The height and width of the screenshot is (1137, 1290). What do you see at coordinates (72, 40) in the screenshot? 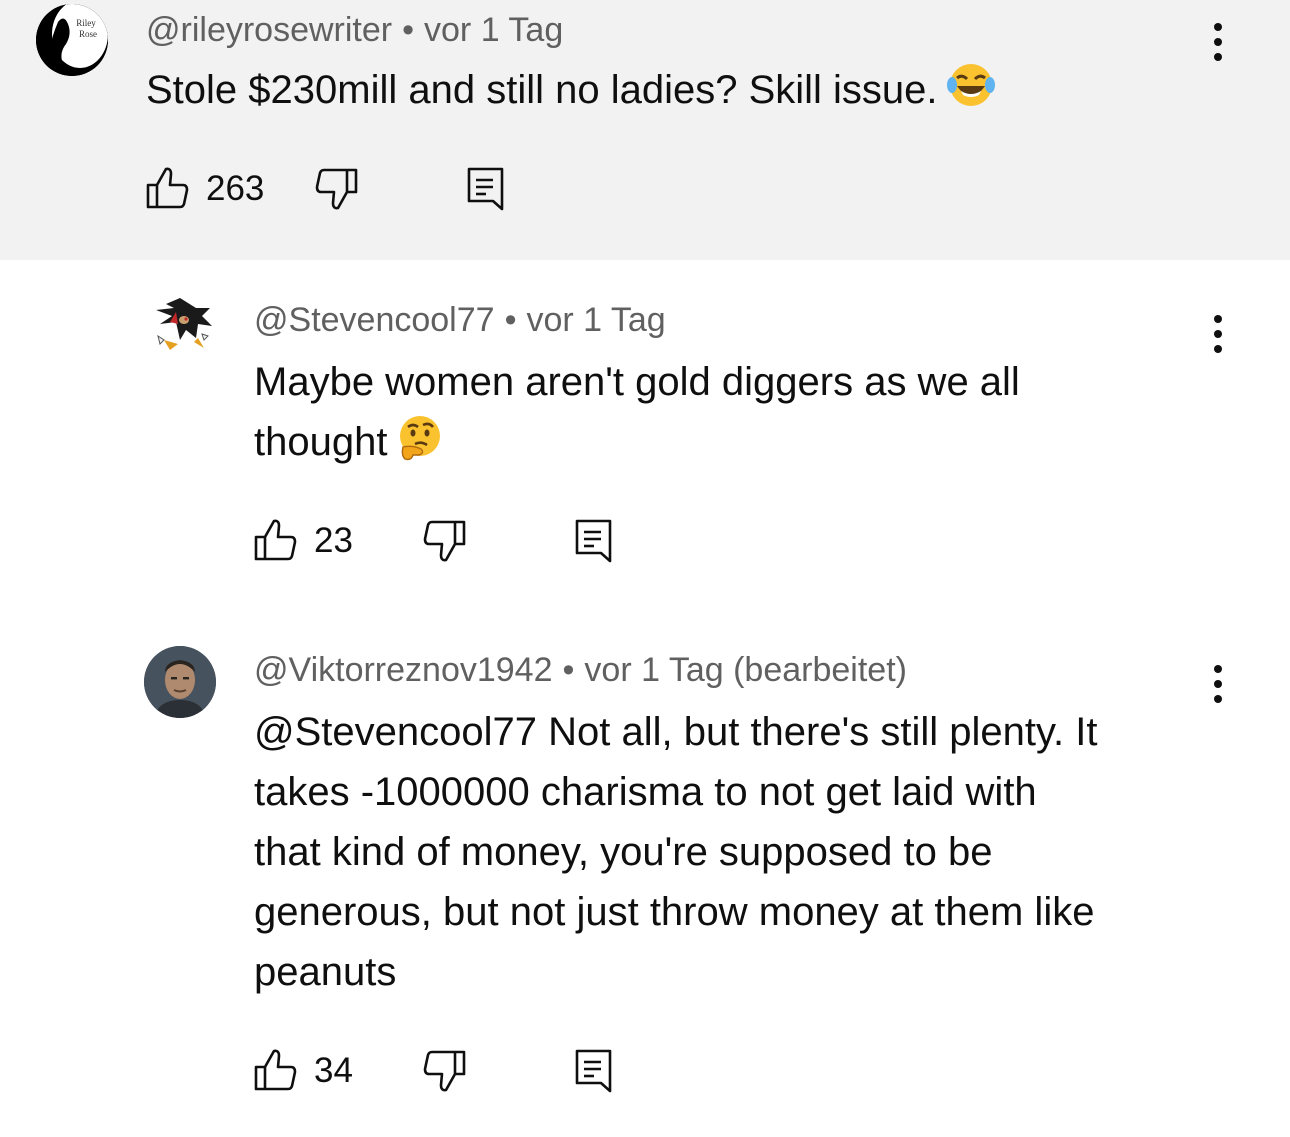
I see `avatar: Riley Rose` at bounding box center [72, 40].